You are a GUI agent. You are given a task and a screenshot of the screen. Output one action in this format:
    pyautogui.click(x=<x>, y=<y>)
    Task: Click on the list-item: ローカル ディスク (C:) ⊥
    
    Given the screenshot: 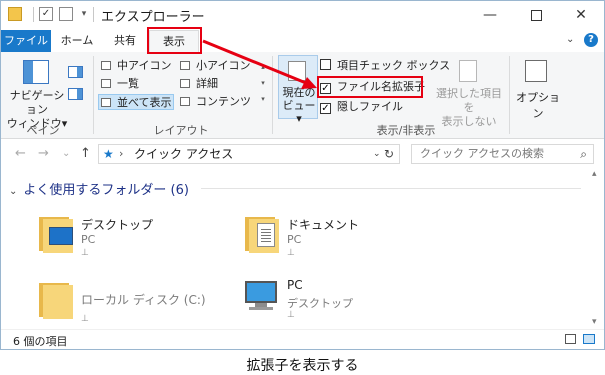 What is the action you would take?
    pyautogui.click(x=132, y=307)
    